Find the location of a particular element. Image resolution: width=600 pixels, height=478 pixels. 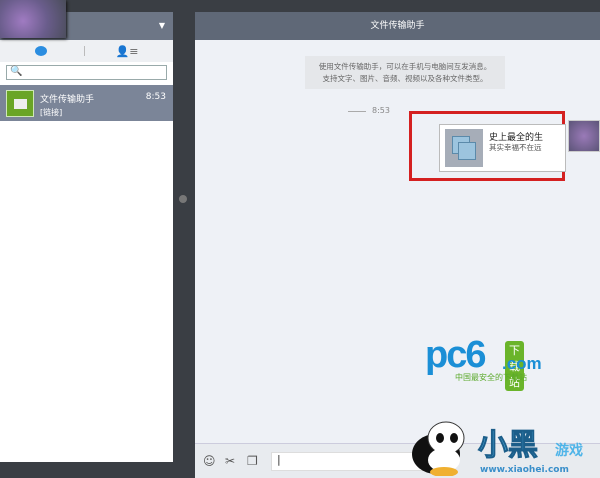

pc6-watermark: pc6 下载站 .com 中国最安全的下载站 is located at coordinates (483, 362).